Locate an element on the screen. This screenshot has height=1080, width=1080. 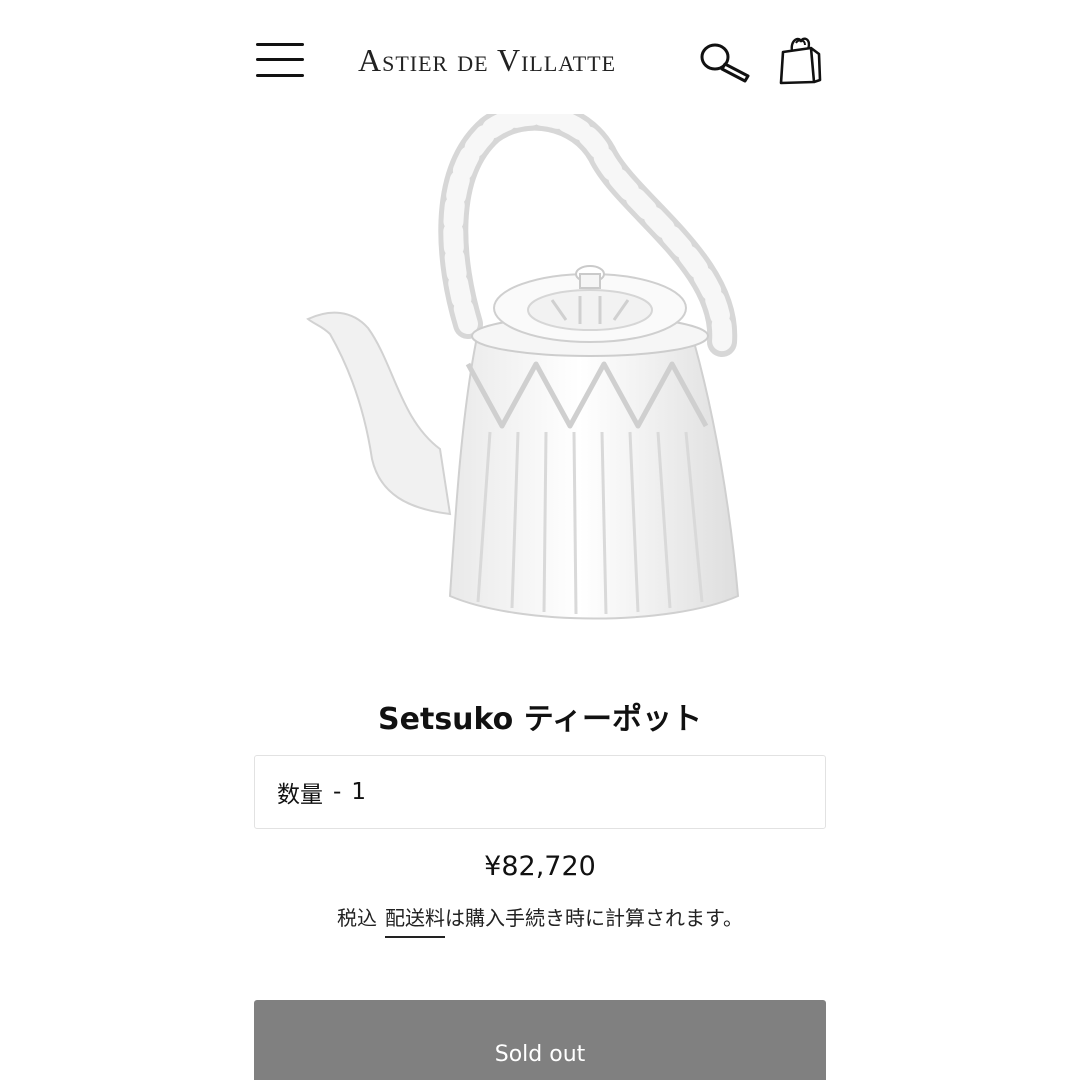
quantity-selector: 数量 - 1 is located at coordinates (540, 792).